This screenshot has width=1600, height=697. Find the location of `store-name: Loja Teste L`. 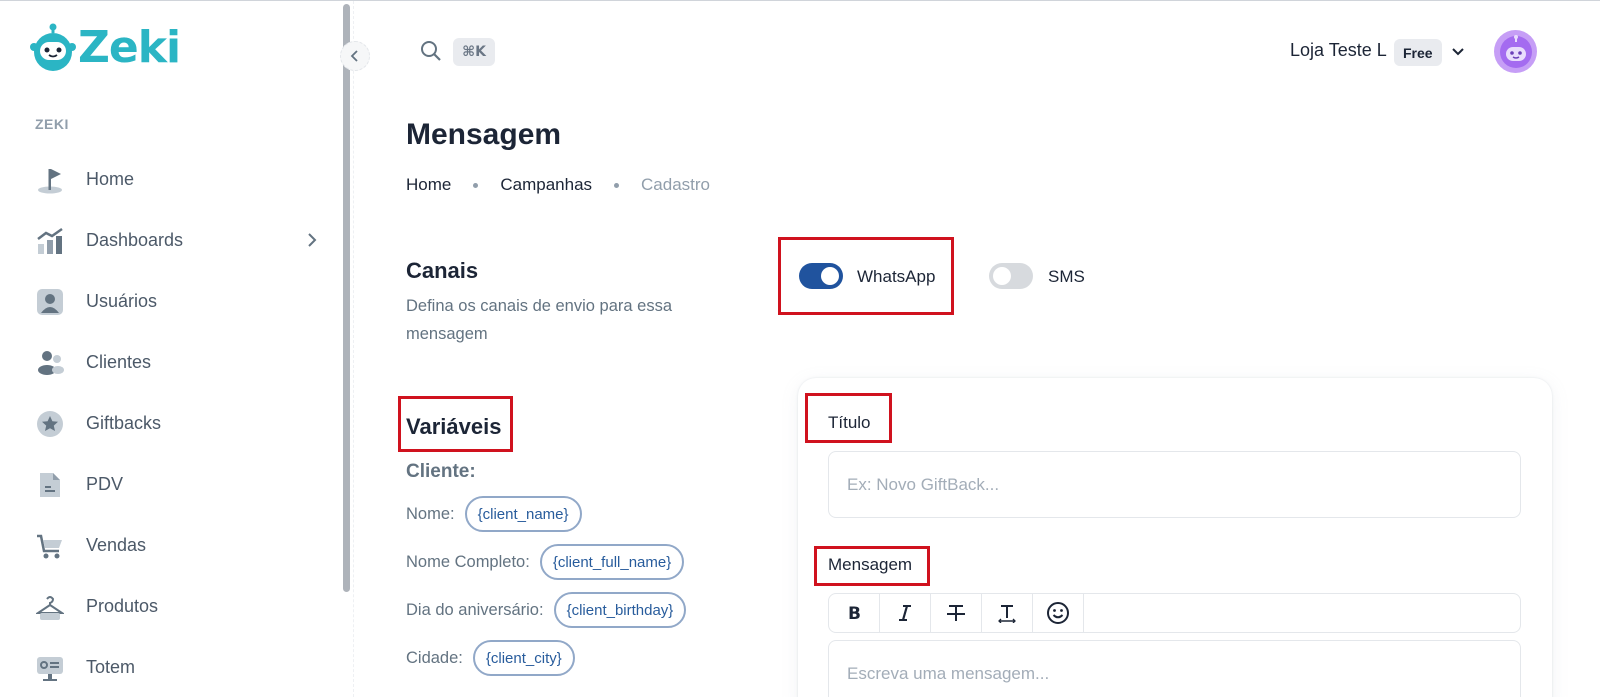

store-name: Loja Teste L is located at coordinates (1338, 50).